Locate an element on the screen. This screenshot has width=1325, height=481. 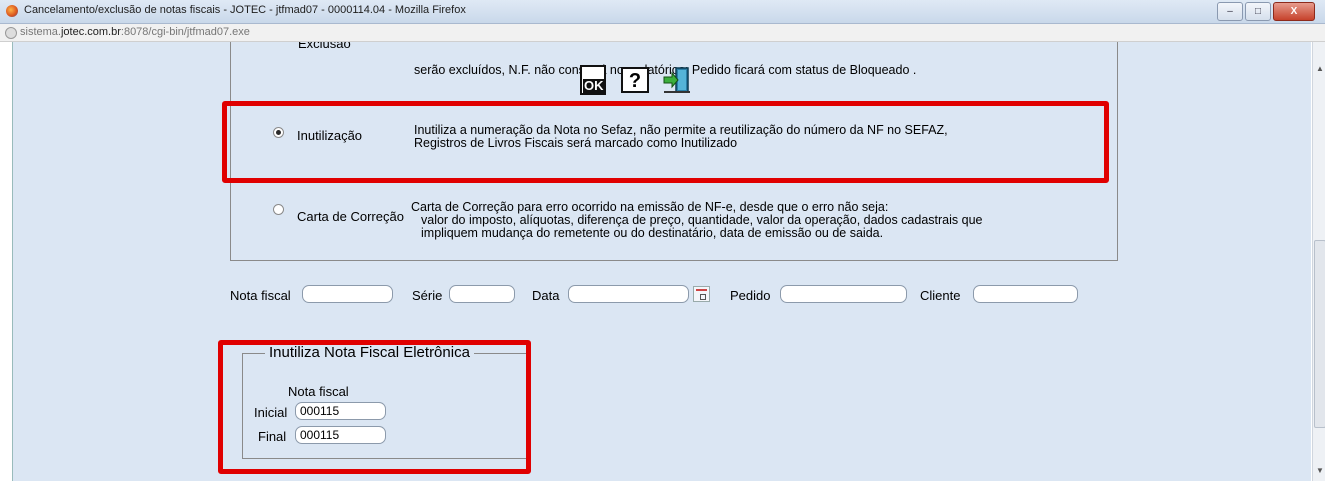
data-label: Data is located at coordinates (546, 295).